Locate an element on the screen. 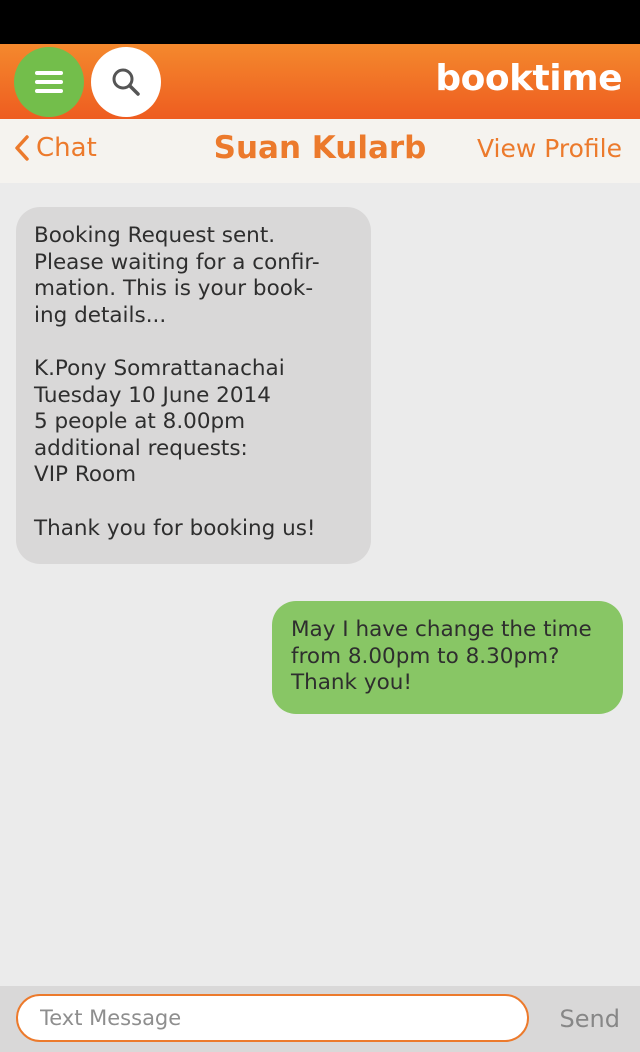 Image resolution: width=640 pixels, height=1052 pixels. hamburger-menu-icon is located at coordinates (49, 82).